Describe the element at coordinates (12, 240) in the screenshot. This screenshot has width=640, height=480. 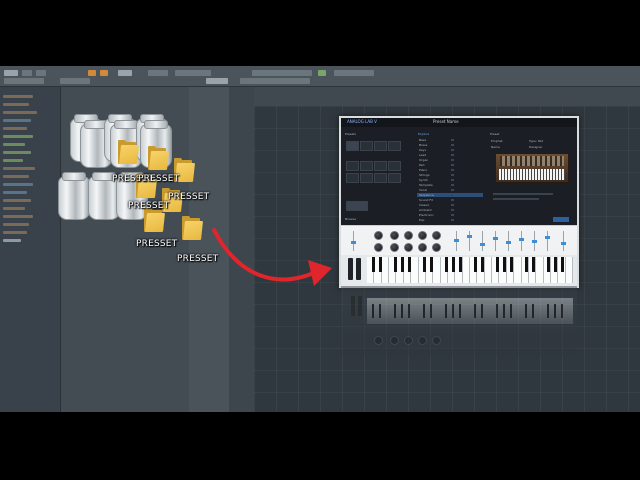
I see `browser-item-selected` at that location.